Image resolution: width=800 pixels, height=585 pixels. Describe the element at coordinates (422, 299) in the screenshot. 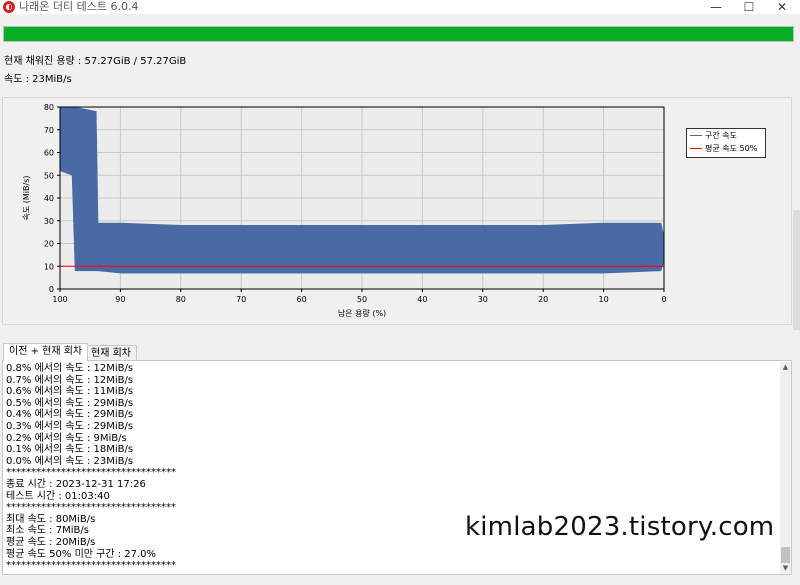

I see `x-tick-label: 40` at that location.